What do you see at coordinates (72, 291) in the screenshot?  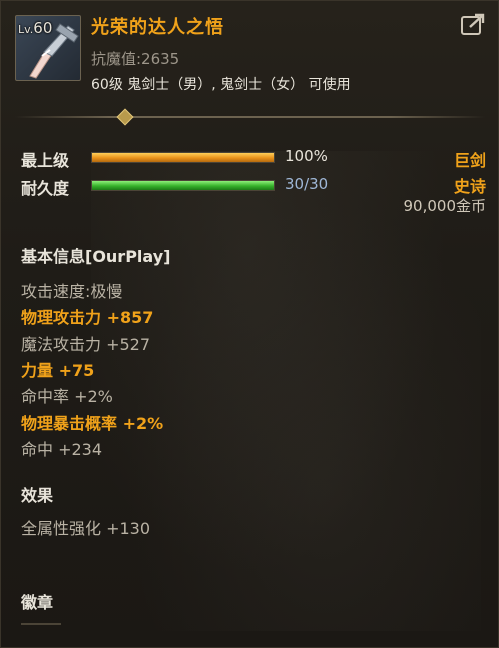 I see `stat-line: 攻击速度:极慢` at bounding box center [72, 291].